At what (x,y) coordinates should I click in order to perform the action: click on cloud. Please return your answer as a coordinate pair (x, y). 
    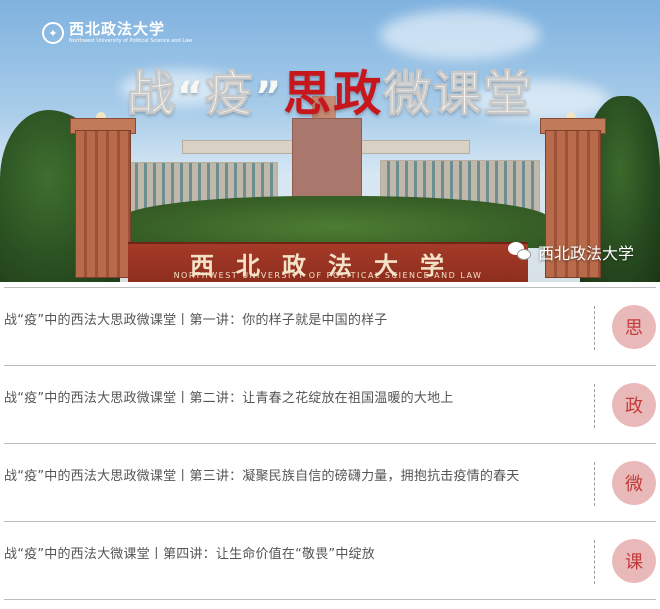
    Looking at the image, I should click on (460, 35).